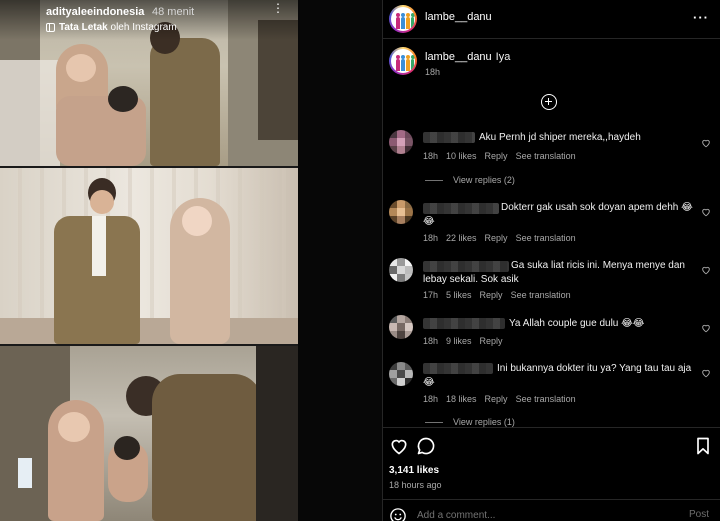  I want to click on comment-likes: 5 likes, so click(459, 295).